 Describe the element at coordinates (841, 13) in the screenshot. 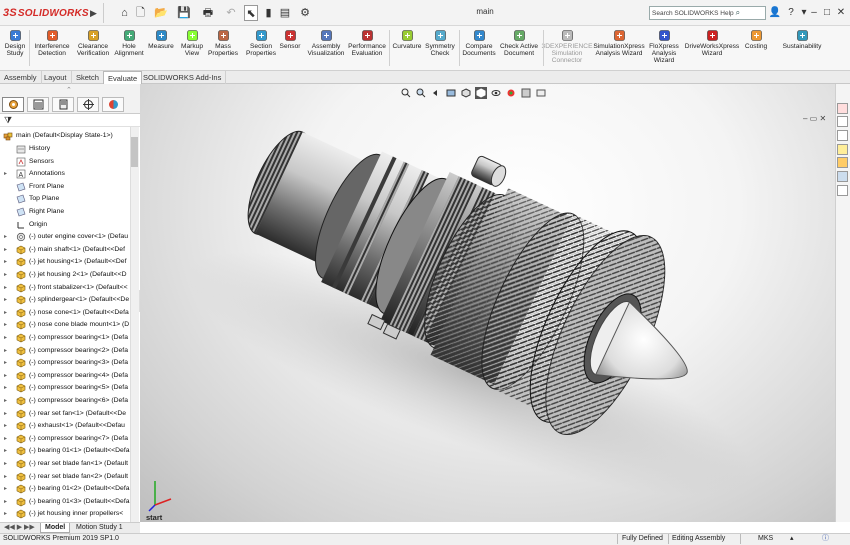

I see `close-icon: ✕` at that location.